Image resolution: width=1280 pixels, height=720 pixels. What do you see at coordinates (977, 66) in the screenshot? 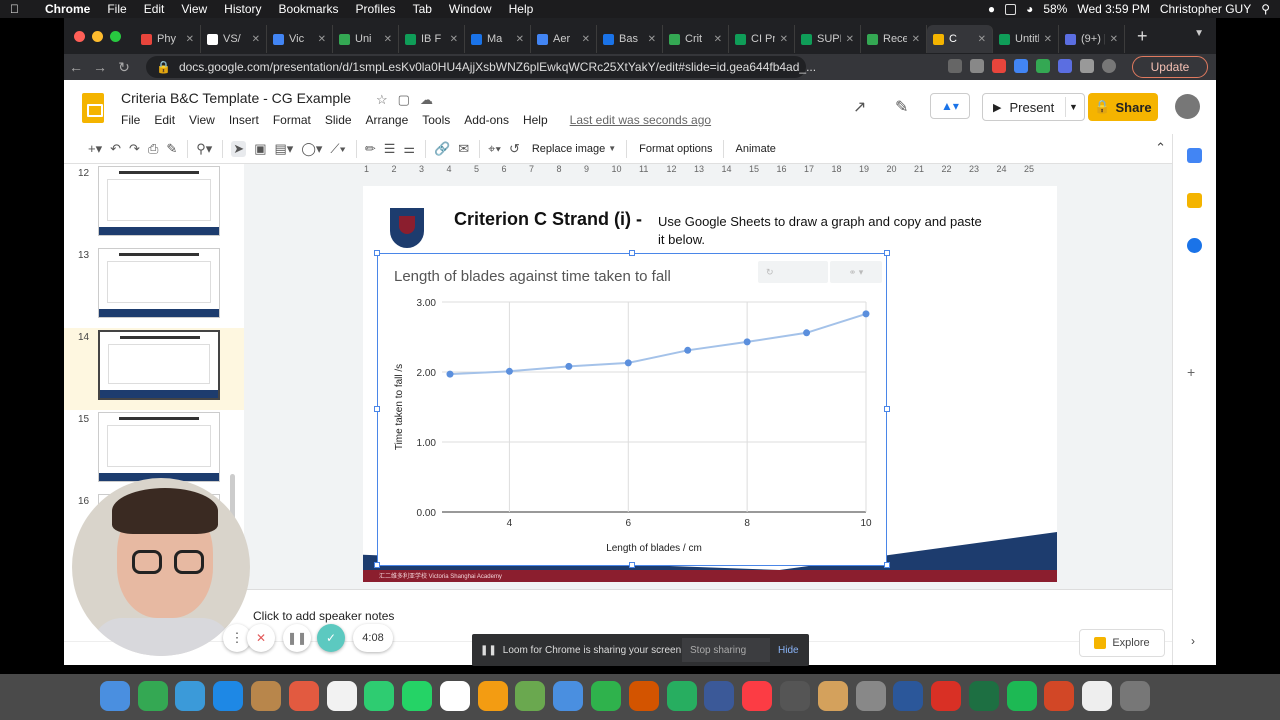
I see `star-icon` at bounding box center [977, 66].